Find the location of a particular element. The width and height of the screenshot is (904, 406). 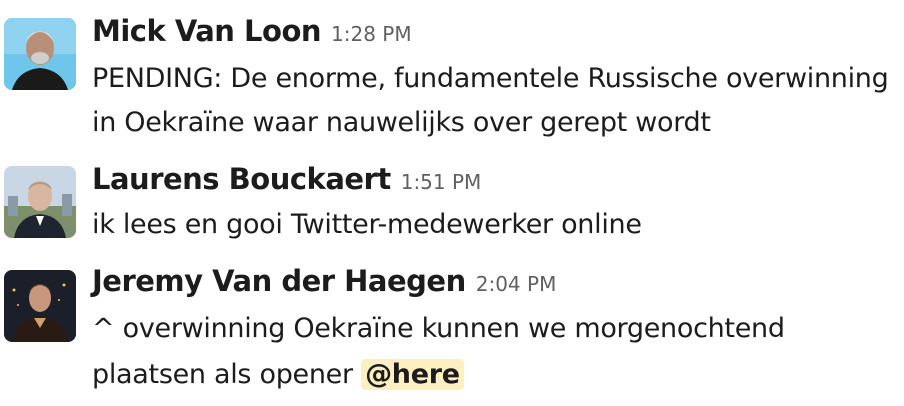

sender-name: Mick Van Loon is located at coordinates (207, 31).